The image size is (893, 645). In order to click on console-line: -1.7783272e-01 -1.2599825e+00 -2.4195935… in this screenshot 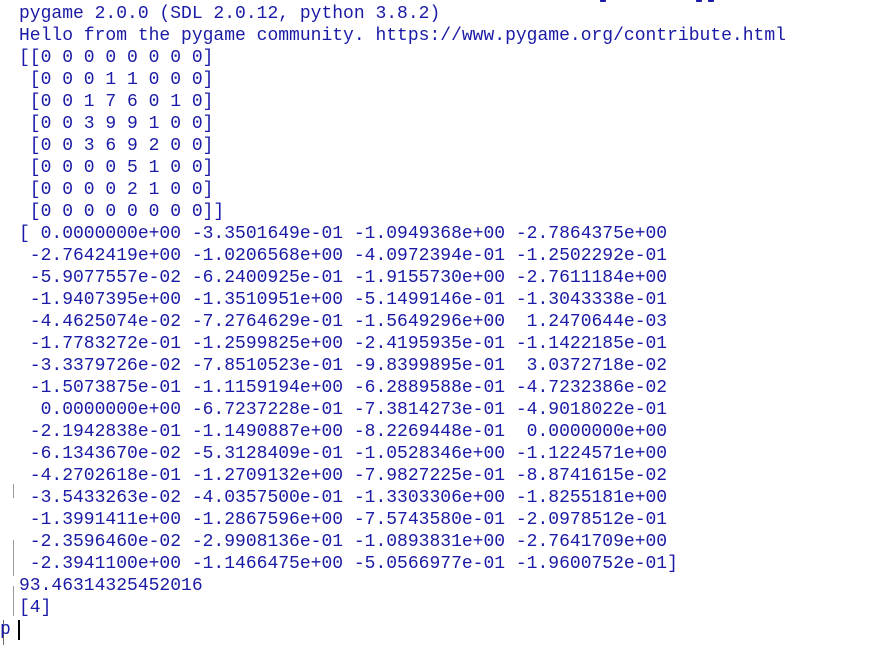, I will do `click(343, 344)`.